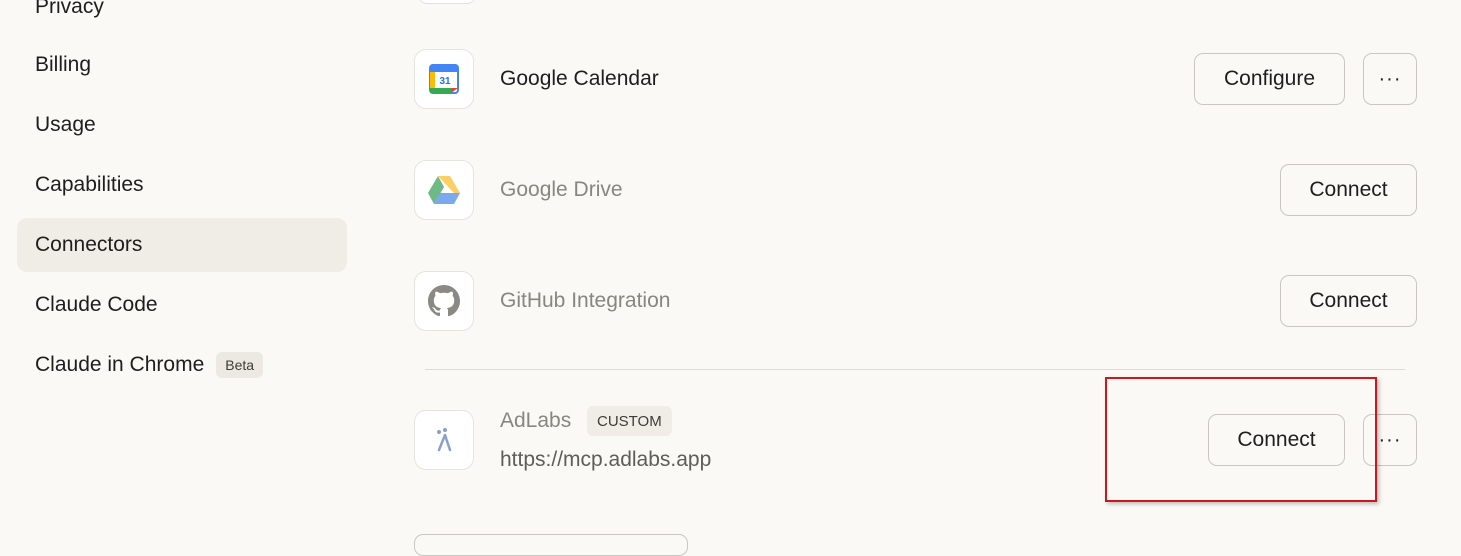 The height and width of the screenshot is (556, 1461). Describe the element at coordinates (65, 124) in the screenshot. I see `sidebar-item-label: Usage` at that location.